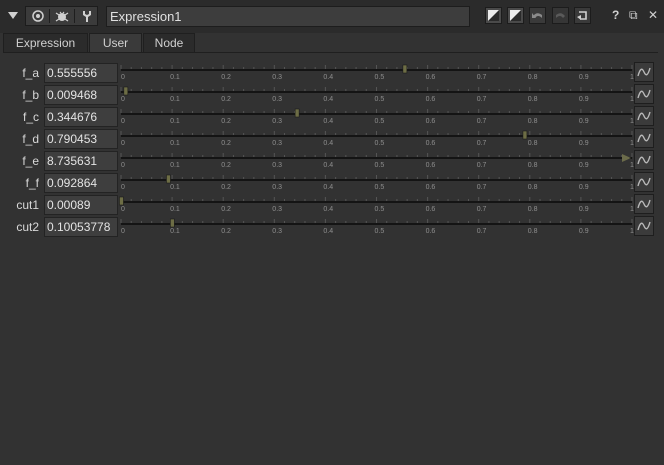 The image size is (664, 465). I want to click on node-name-field: Expression1, so click(288, 16).